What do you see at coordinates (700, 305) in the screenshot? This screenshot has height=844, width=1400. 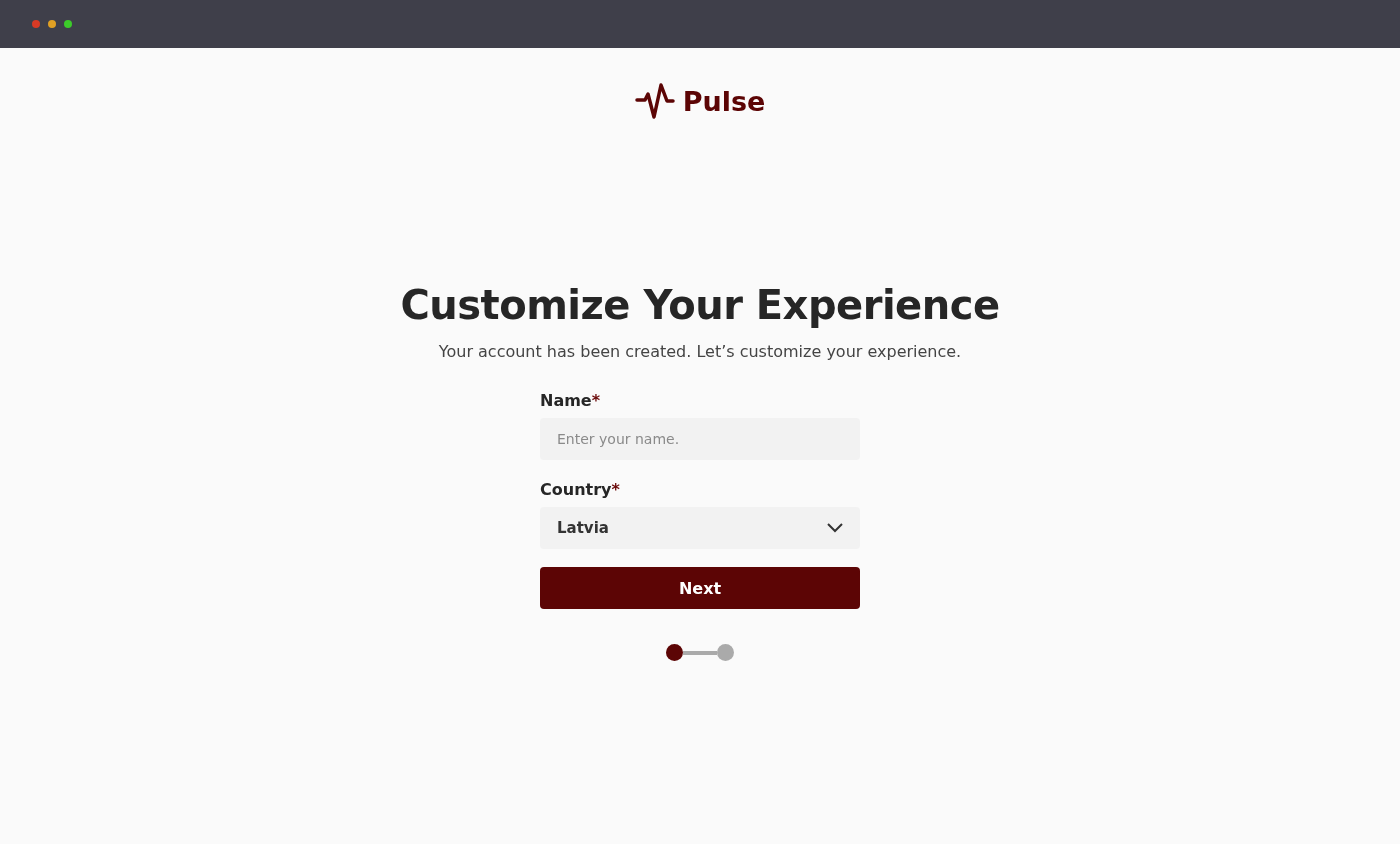 I see `page-heading: Customize Your Experience` at bounding box center [700, 305].